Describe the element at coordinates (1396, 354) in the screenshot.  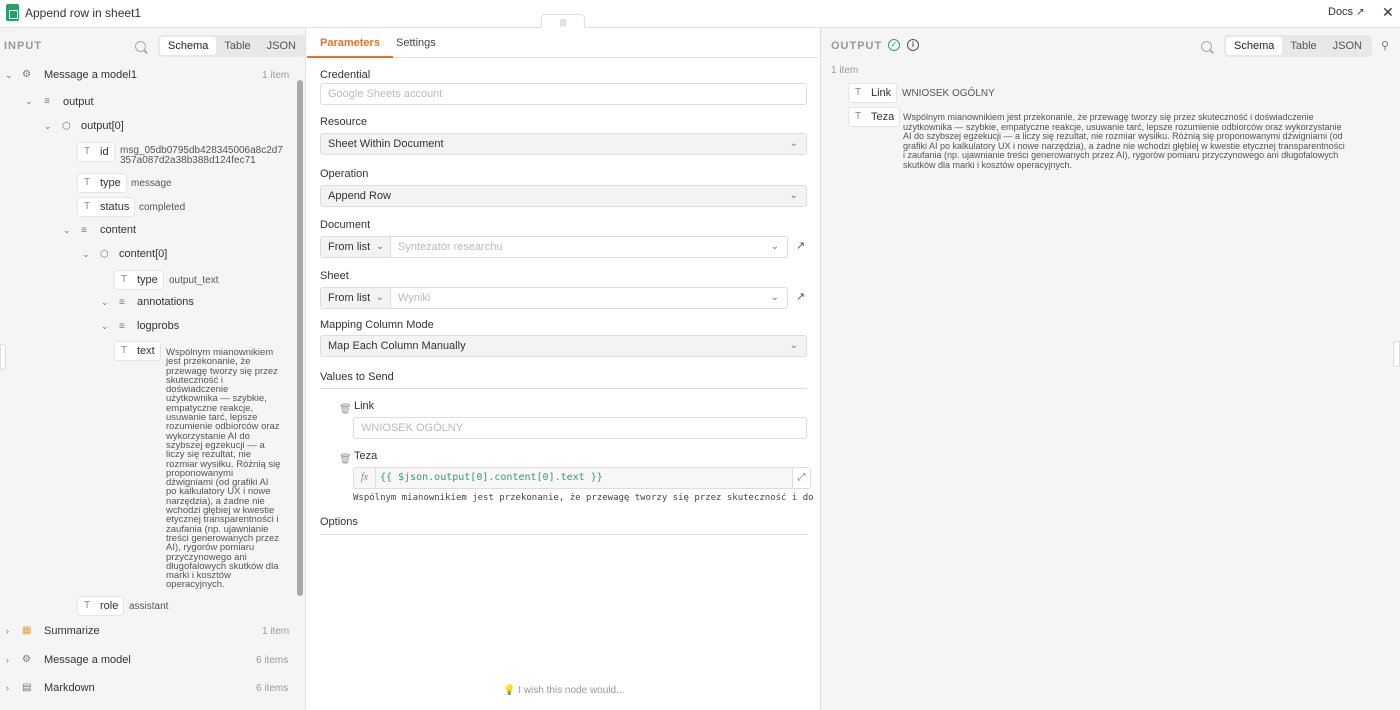
I see `collapse-right-handle` at that location.